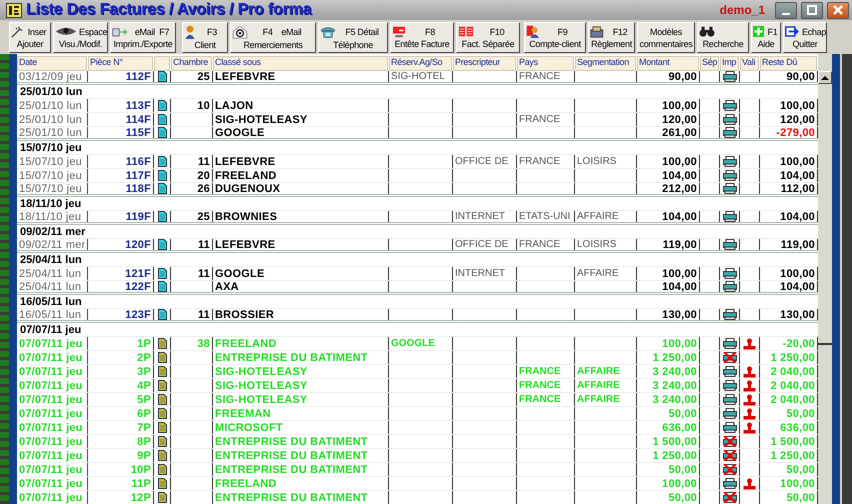  Describe the element at coordinates (138, 188) in the screenshot. I see `invoice-number: 118F` at that location.